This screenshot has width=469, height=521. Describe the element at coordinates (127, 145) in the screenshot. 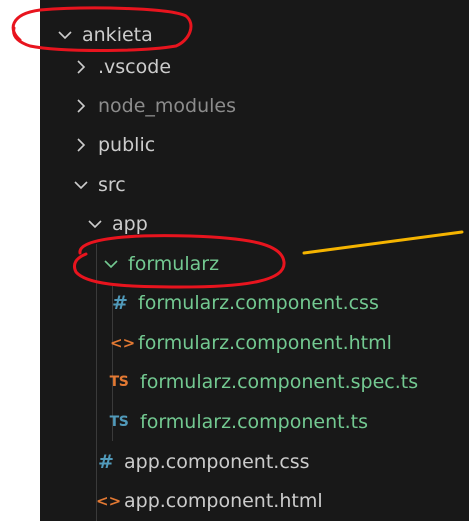

I see `folder-label: public` at that location.